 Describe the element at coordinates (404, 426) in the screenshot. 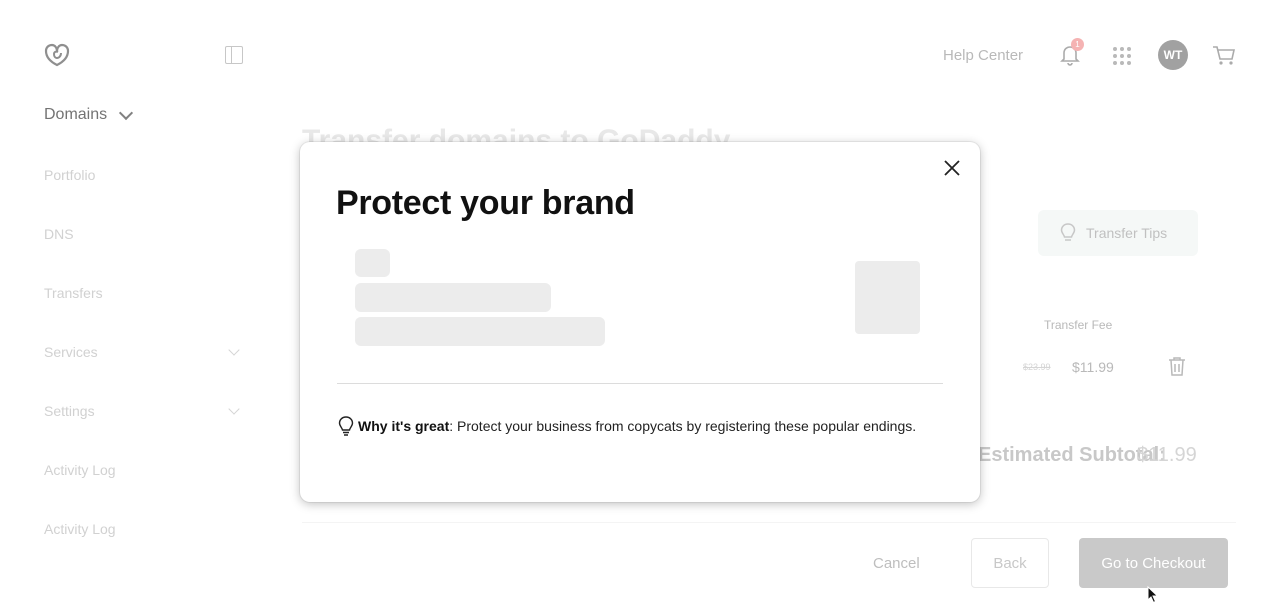

I see `why-label: Why it's great` at that location.